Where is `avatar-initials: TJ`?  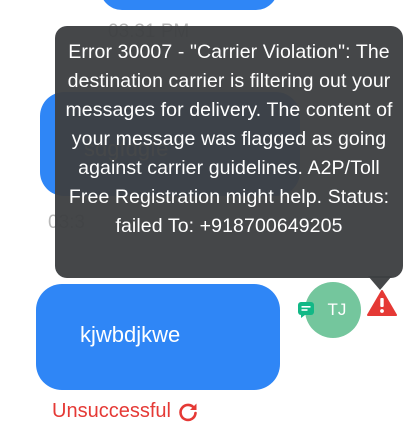
avatar-initials: TJ is located at coordinates (337, 309).